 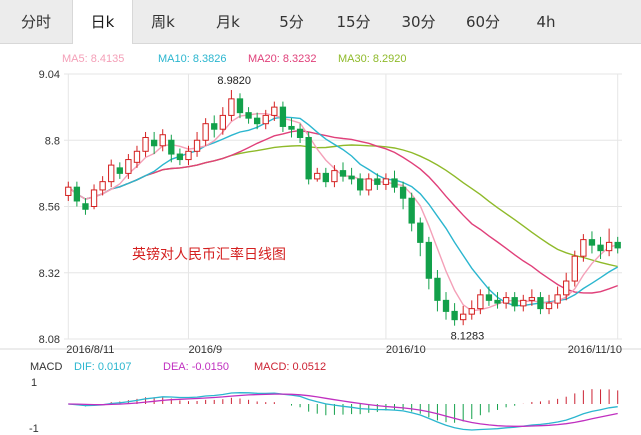 I want to click on tab-7: 60分, so click(x=483, y=22).